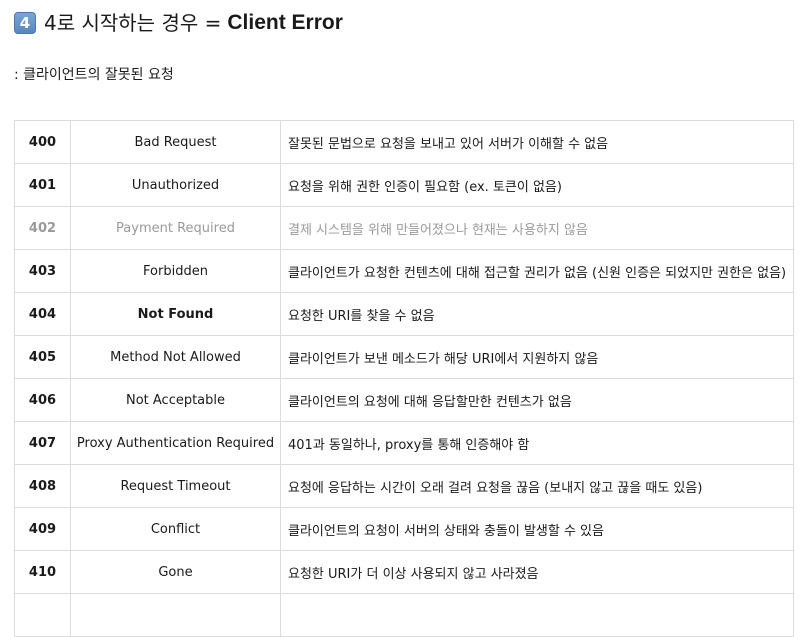  I want to click on status-name: Not Found, so click(175, 314).